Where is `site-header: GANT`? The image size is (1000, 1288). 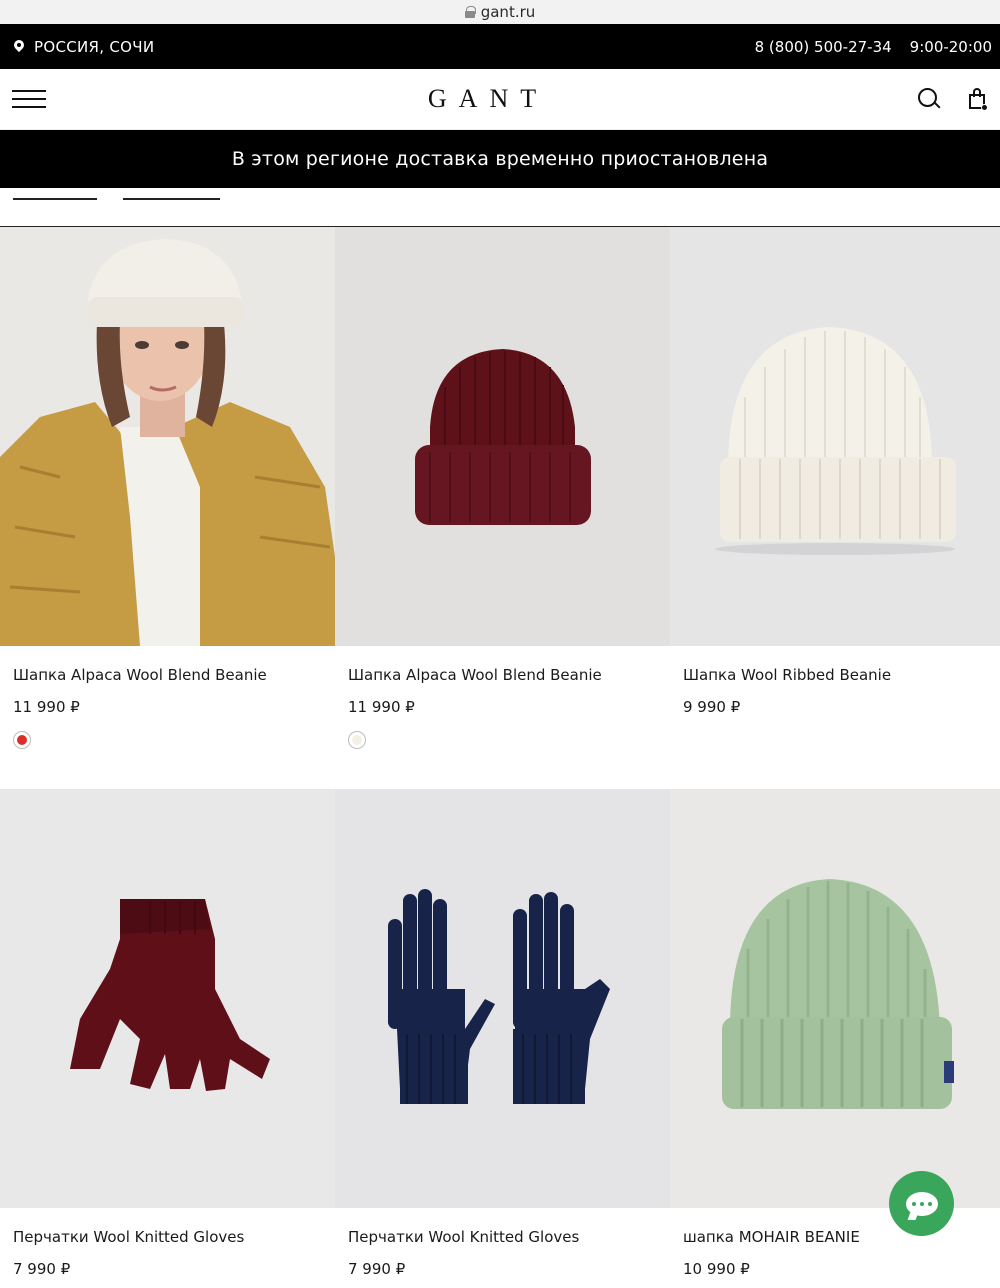
site-header: GANT is located at coordinates (500, 99).